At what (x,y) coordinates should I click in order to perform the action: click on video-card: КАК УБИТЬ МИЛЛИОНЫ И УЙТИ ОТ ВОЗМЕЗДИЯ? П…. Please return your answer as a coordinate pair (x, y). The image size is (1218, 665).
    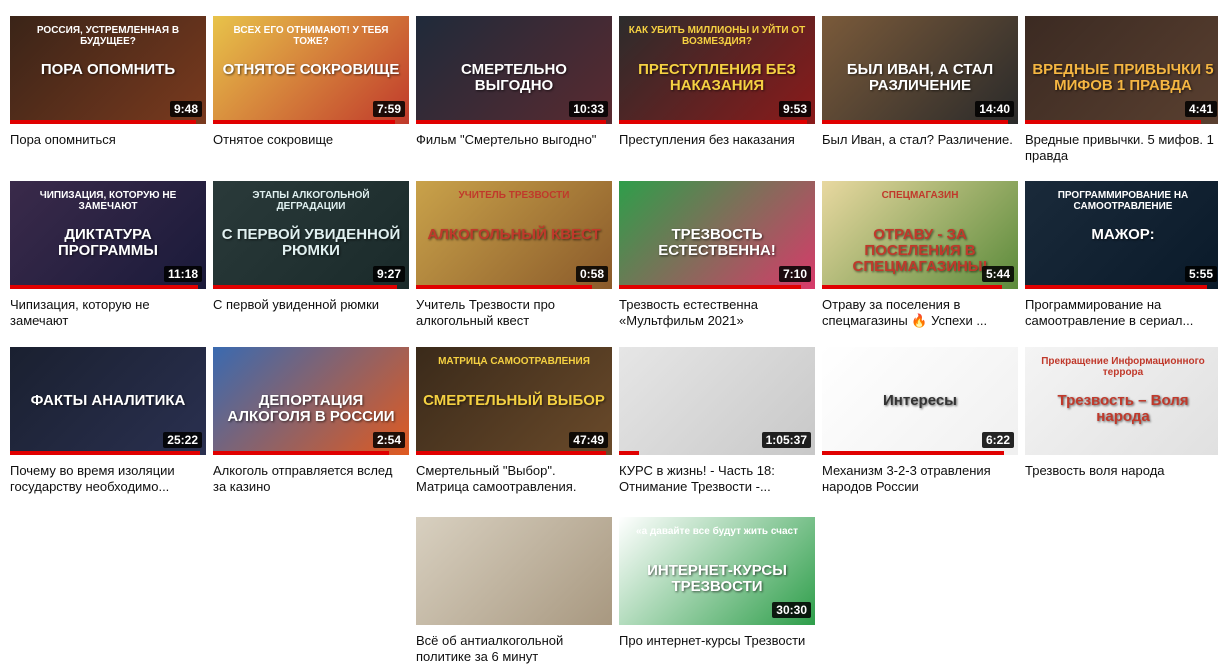
    Looking at the image, I should click on (717, 82).